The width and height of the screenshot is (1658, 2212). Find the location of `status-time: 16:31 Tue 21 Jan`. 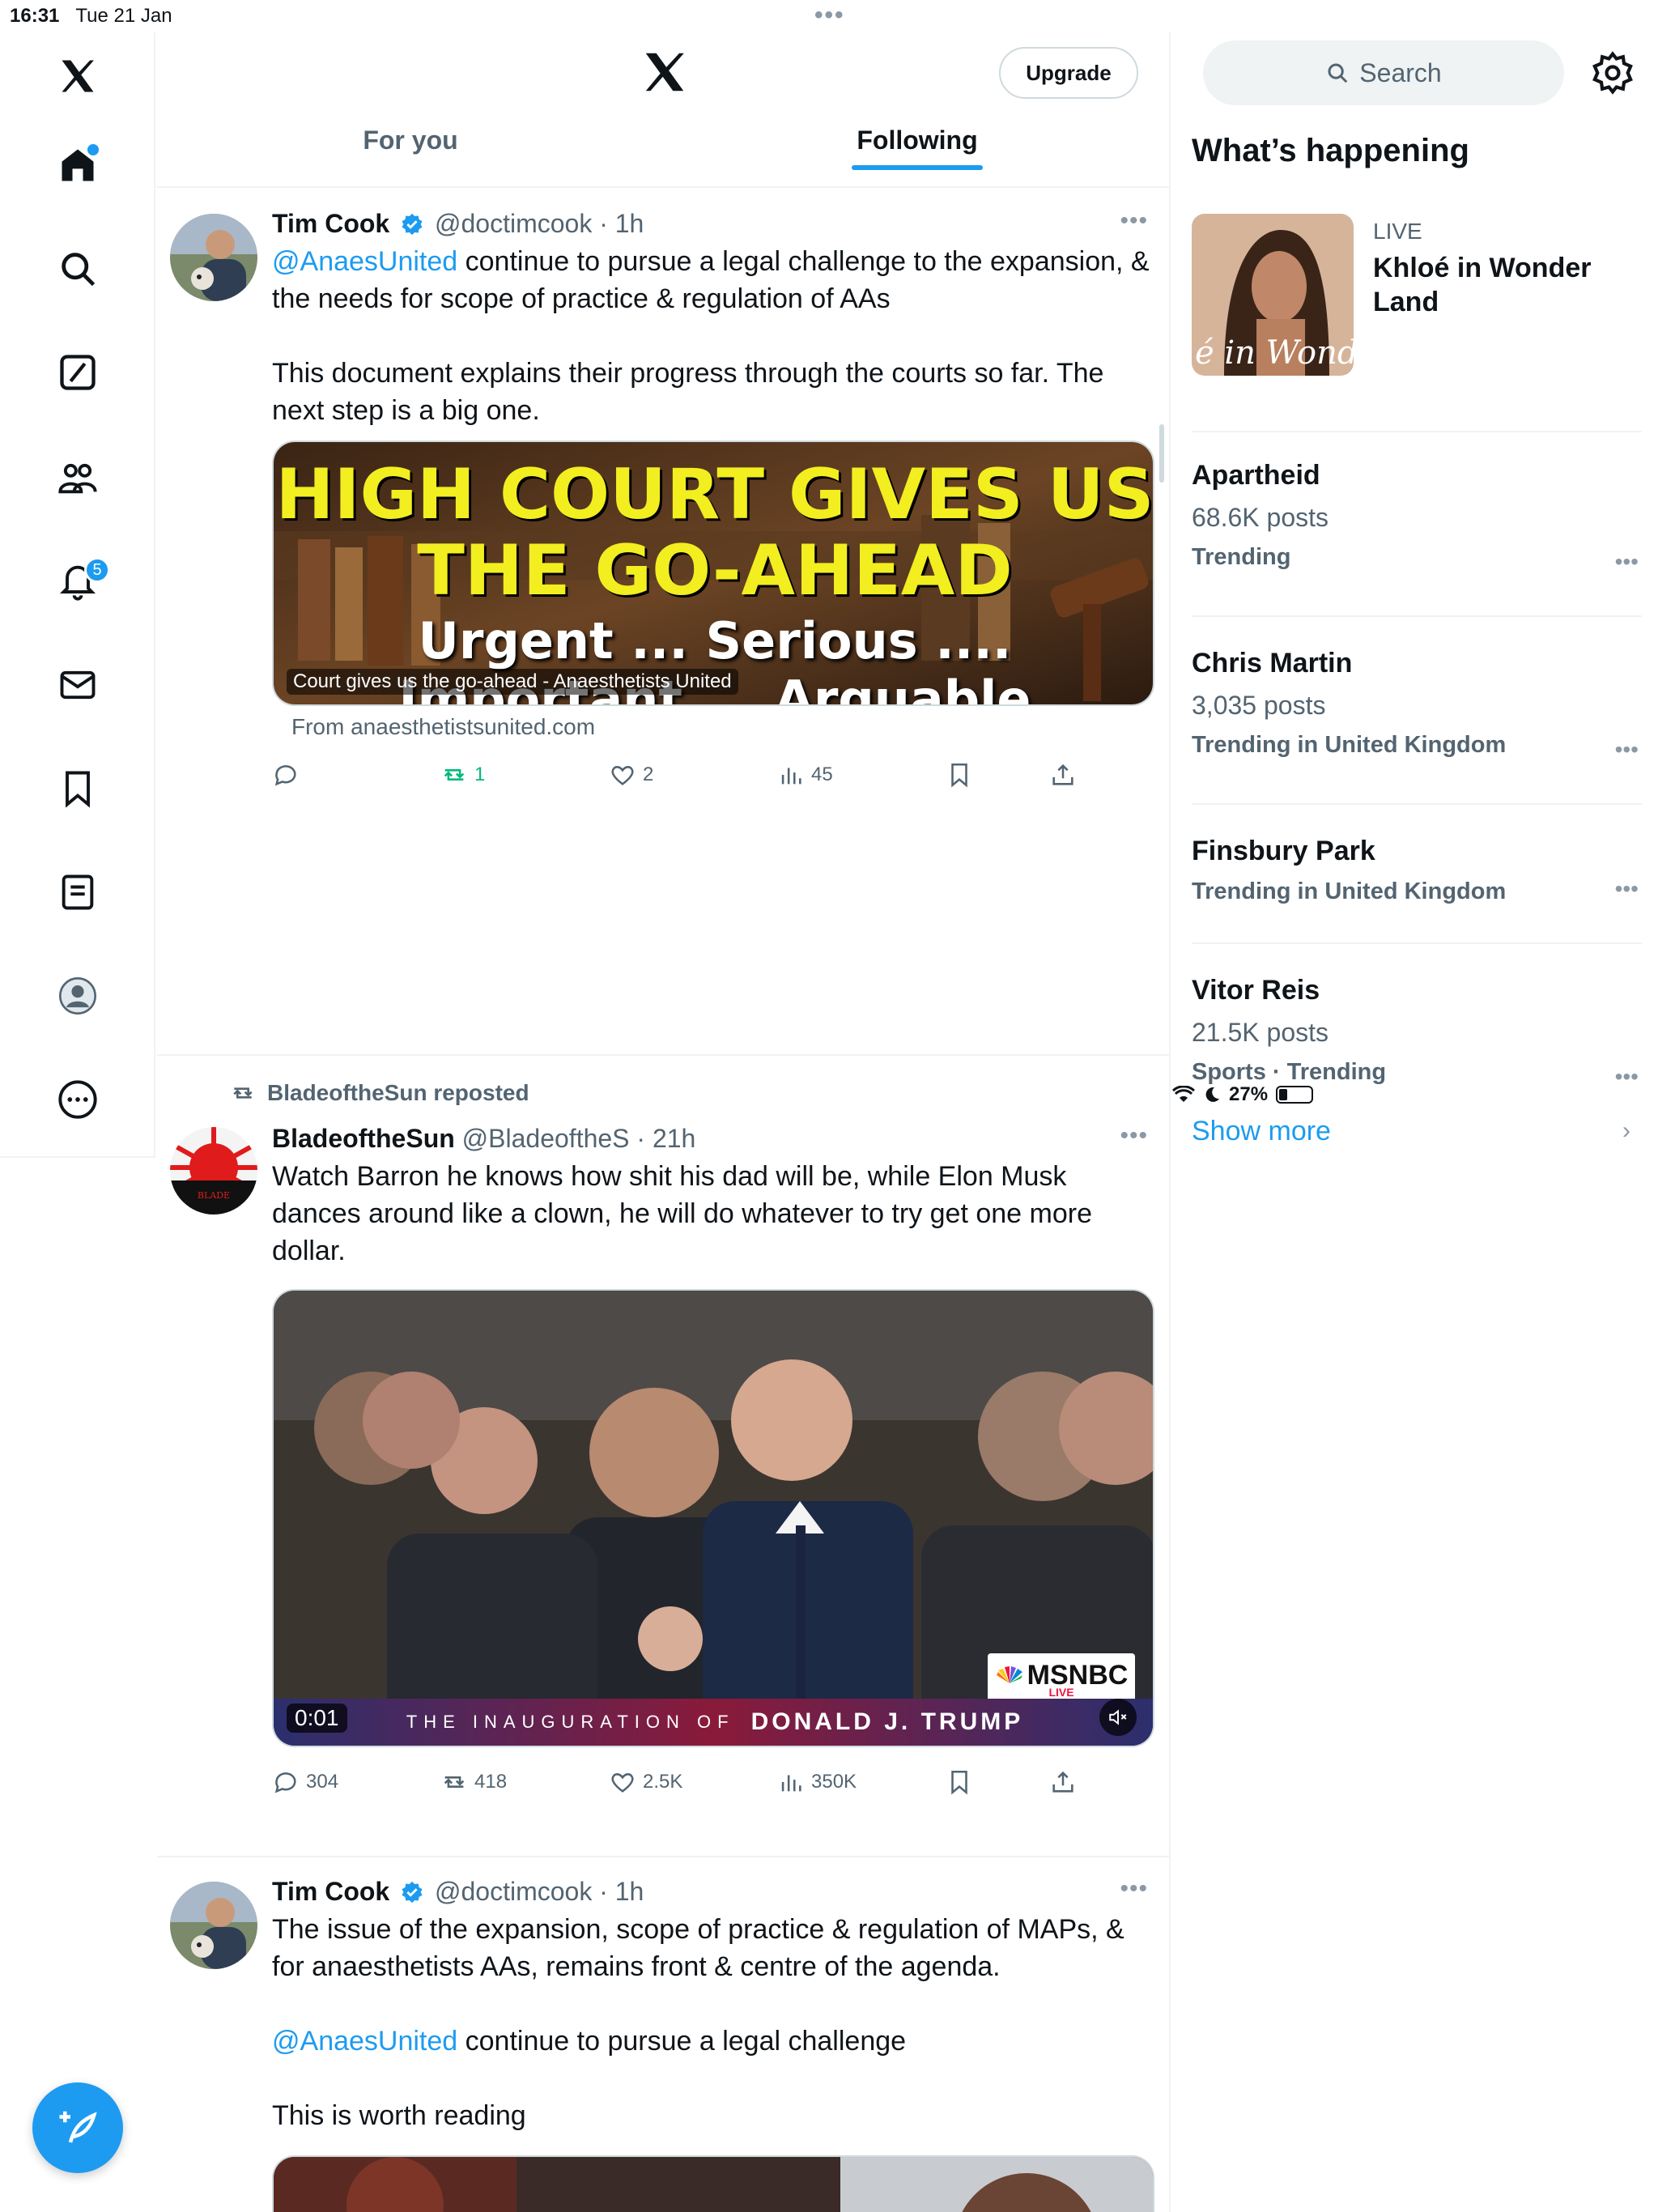

status-time: 16:31 Tue 21 Jan is located at coordinates (91, 16).